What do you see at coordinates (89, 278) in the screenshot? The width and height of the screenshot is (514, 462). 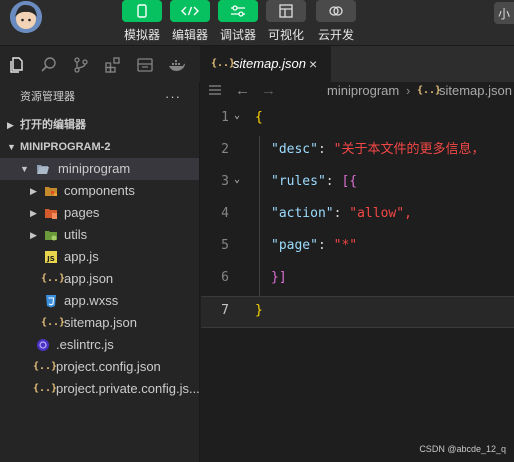 I see `tree-item-label: app.json` at bounding box center [89, 278].